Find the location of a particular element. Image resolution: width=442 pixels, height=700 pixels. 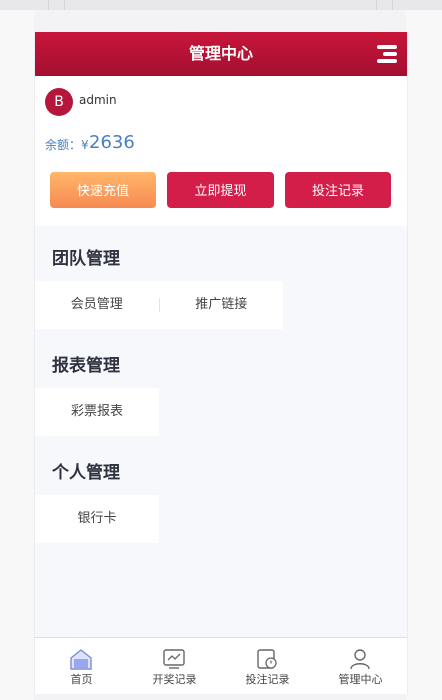

section-title-reports: 报表管理 is located at coordinates (86, 366).